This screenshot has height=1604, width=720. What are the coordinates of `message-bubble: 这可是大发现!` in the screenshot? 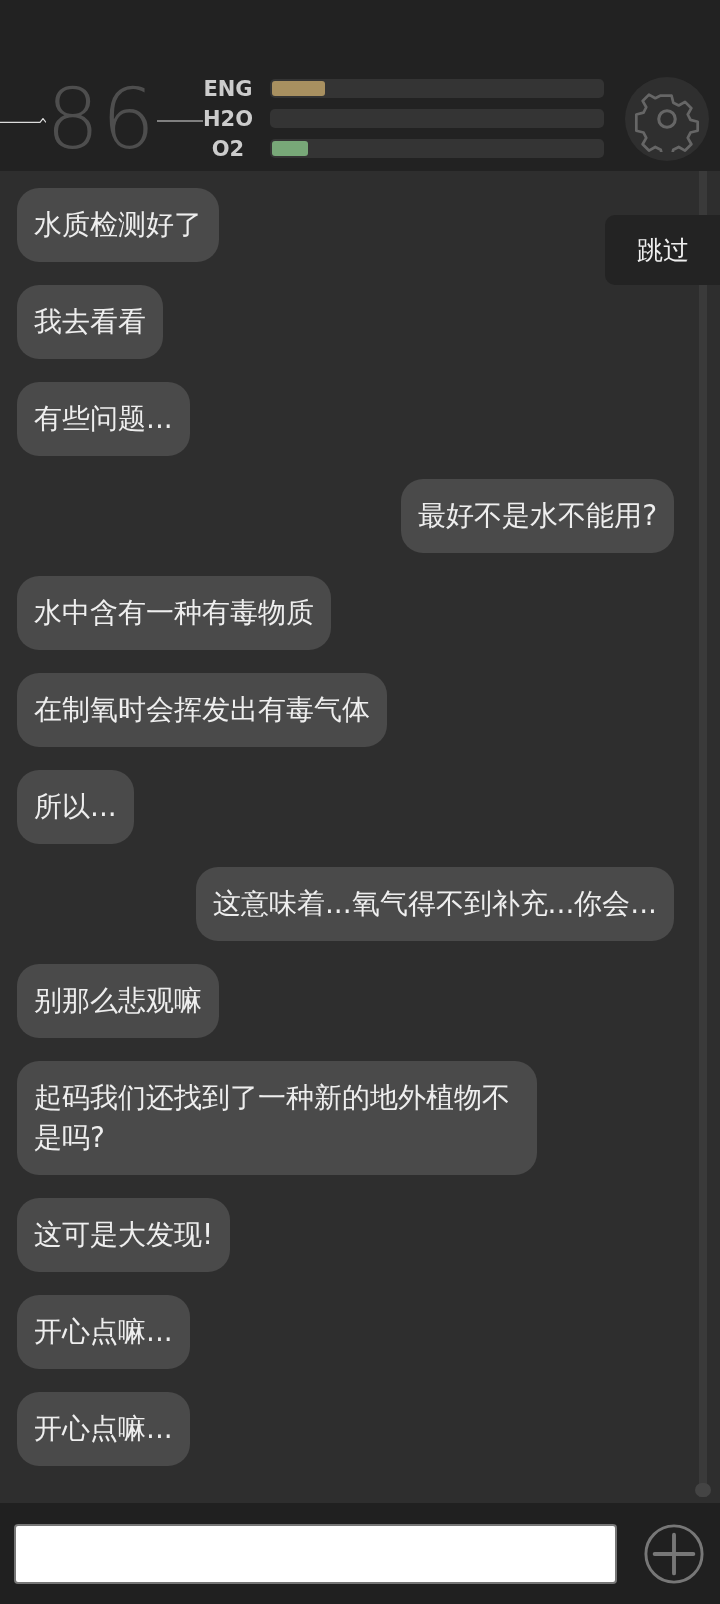 It's located at (124, 1235).